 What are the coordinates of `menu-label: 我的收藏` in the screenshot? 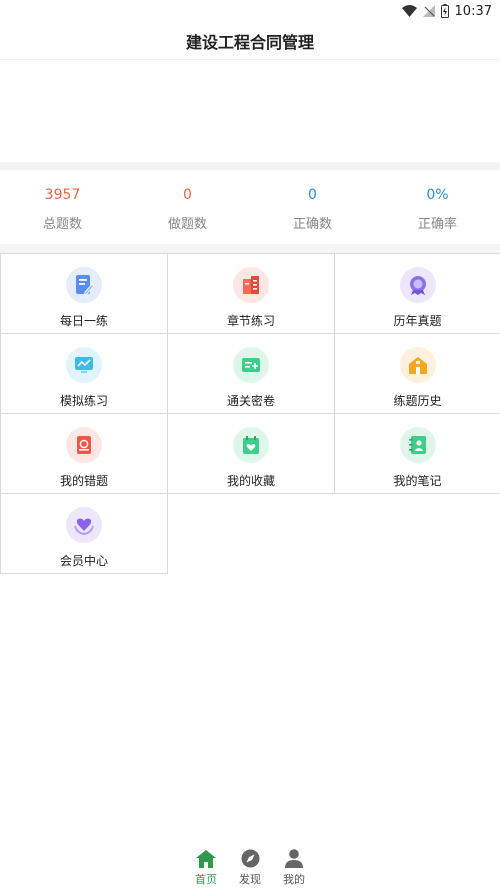 It's located at (250, 481).